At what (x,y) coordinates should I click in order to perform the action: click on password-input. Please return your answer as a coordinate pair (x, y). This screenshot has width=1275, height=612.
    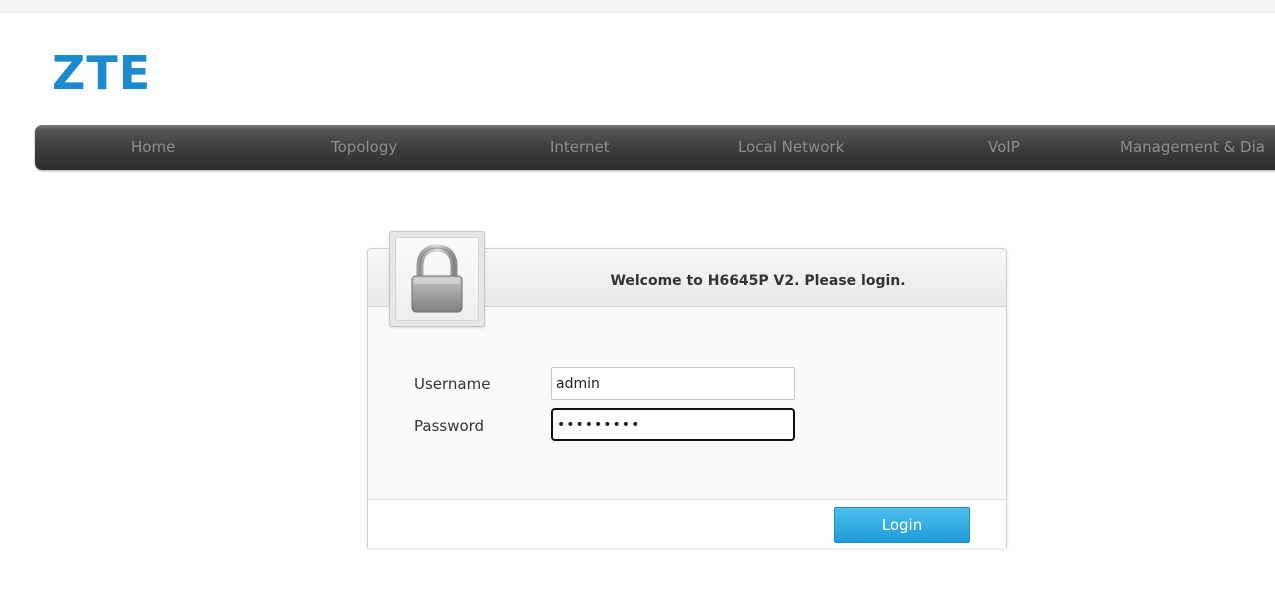
    Looking at the image, I should click on (673, 424).